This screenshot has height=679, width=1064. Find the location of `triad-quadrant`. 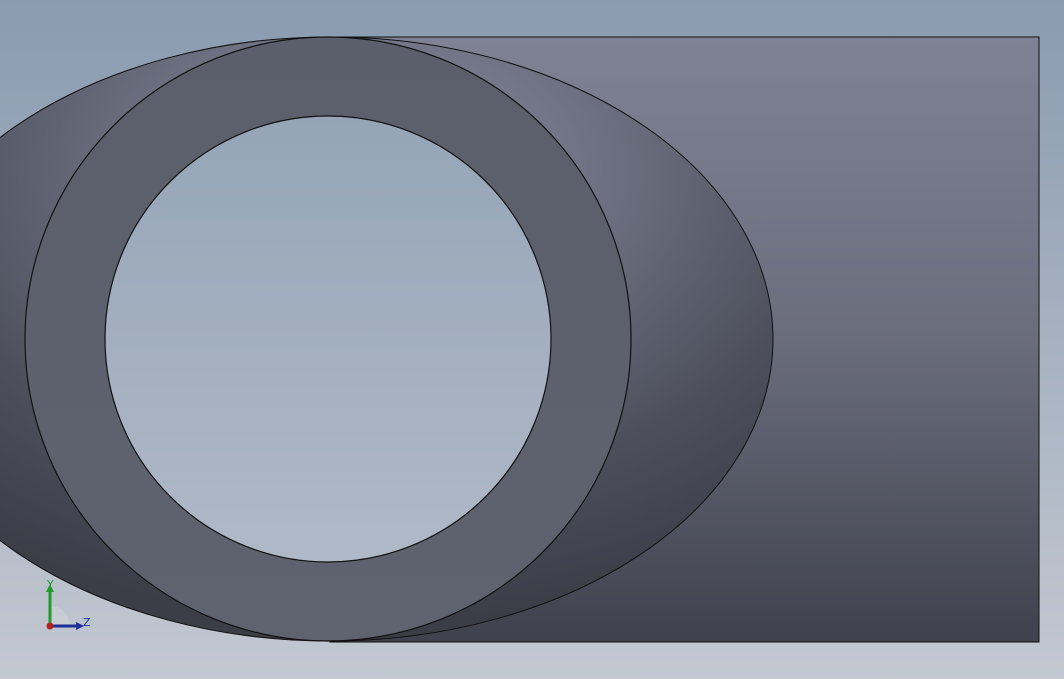

triad-quadrant is located at coordinates (60, 616).